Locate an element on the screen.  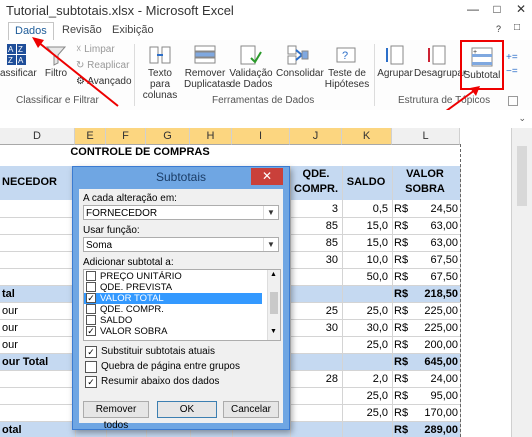
tab-revisao: Revisão is located at coordinates (82, 30).